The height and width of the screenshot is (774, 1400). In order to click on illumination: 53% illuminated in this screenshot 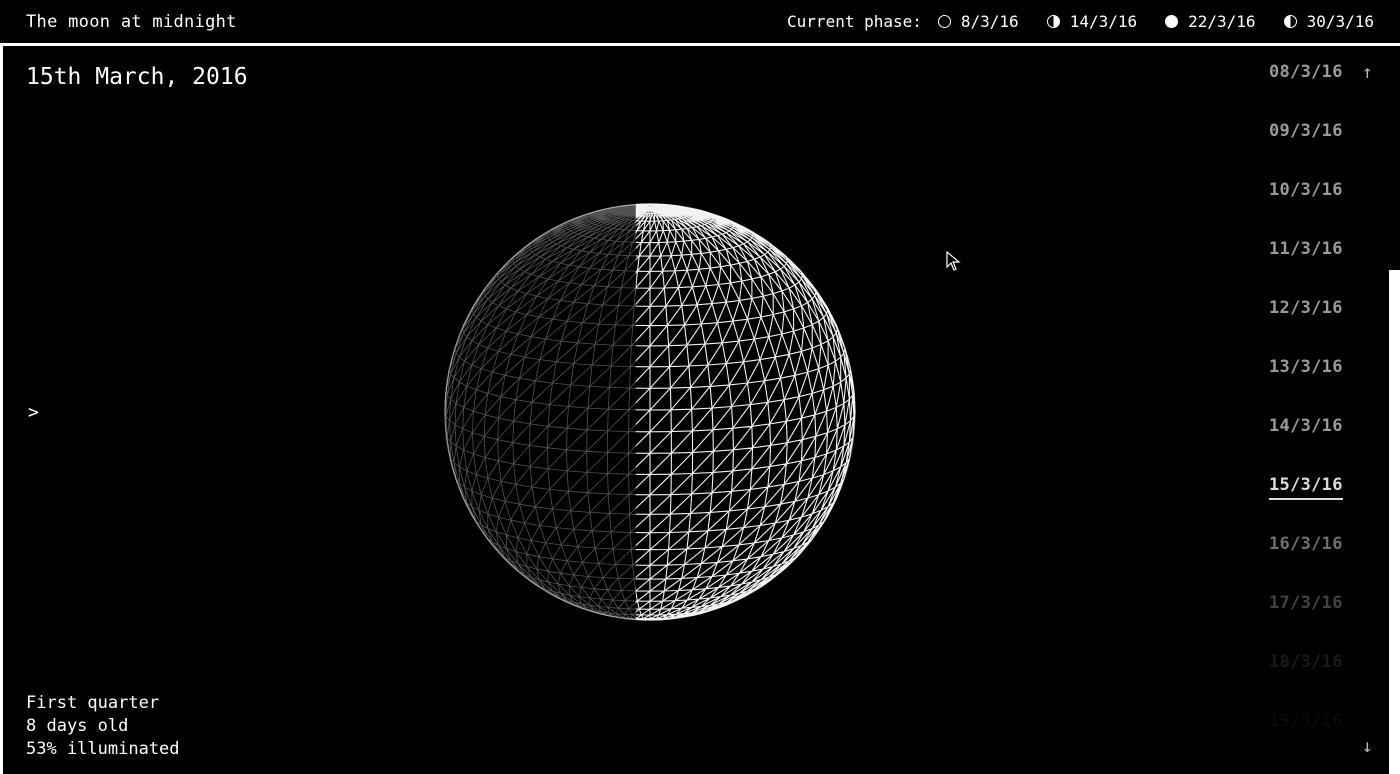, I will do `click(103, 749)`.